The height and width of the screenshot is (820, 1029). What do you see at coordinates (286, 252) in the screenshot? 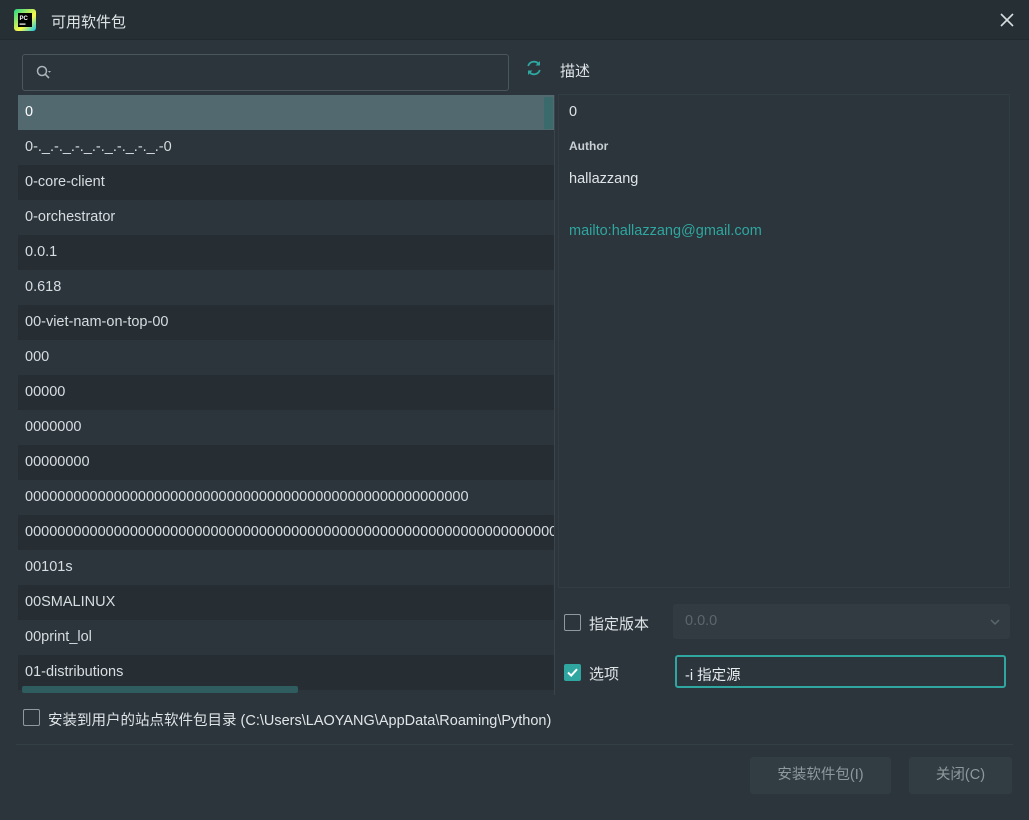
I see `package-list-item: 0.0.1` at bounding box center [286, 252].